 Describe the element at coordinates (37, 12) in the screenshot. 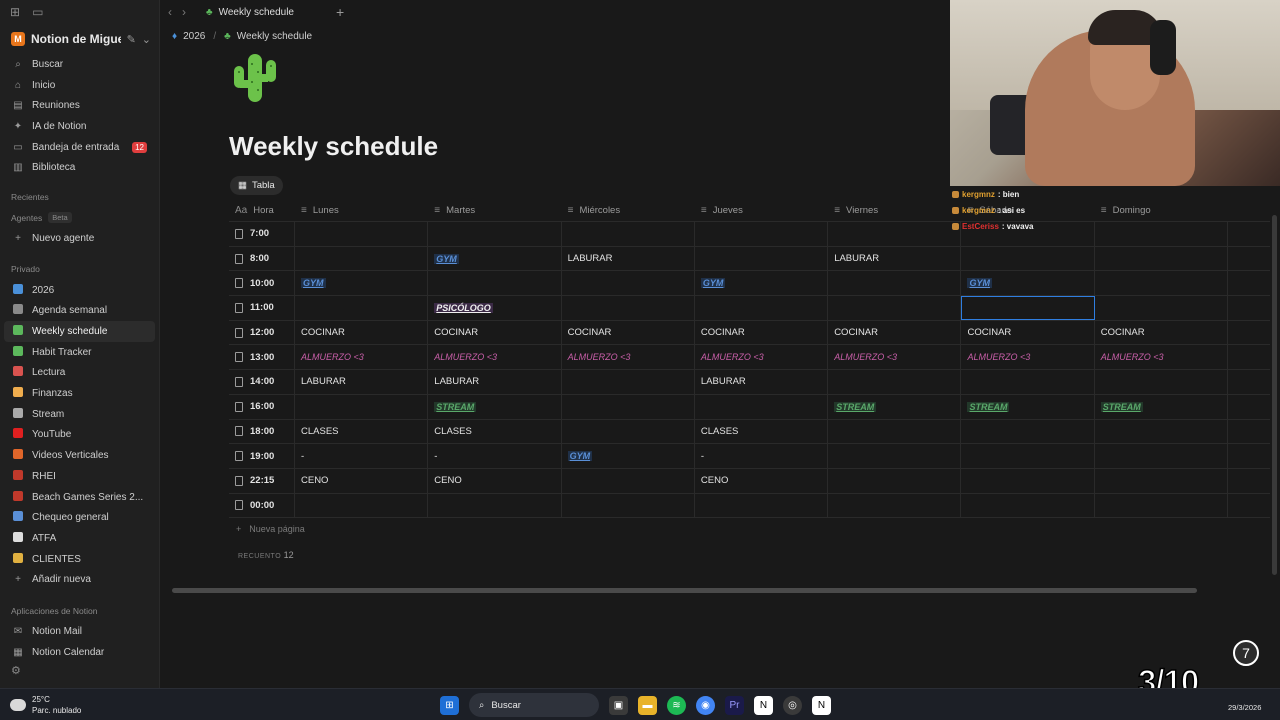

I see `sidebar-toggle-icon: ▭` at that location.